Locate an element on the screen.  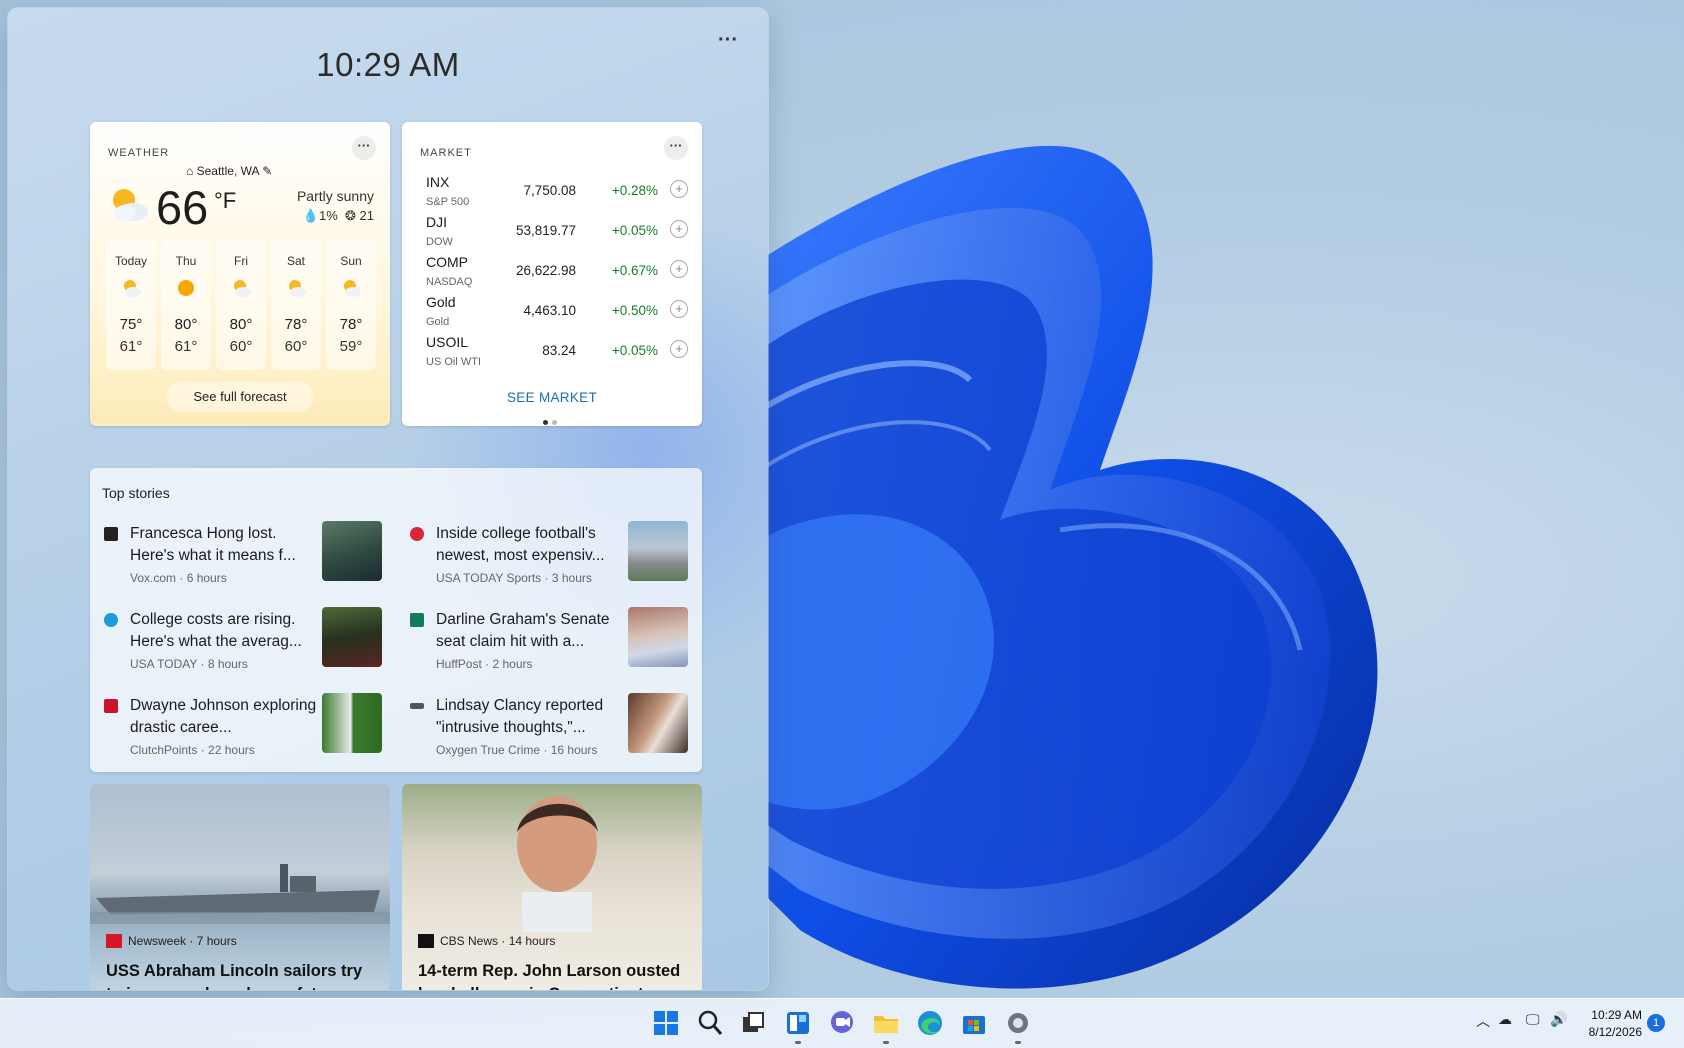
story-age: 3 hours is located at coordinates (571, 578).